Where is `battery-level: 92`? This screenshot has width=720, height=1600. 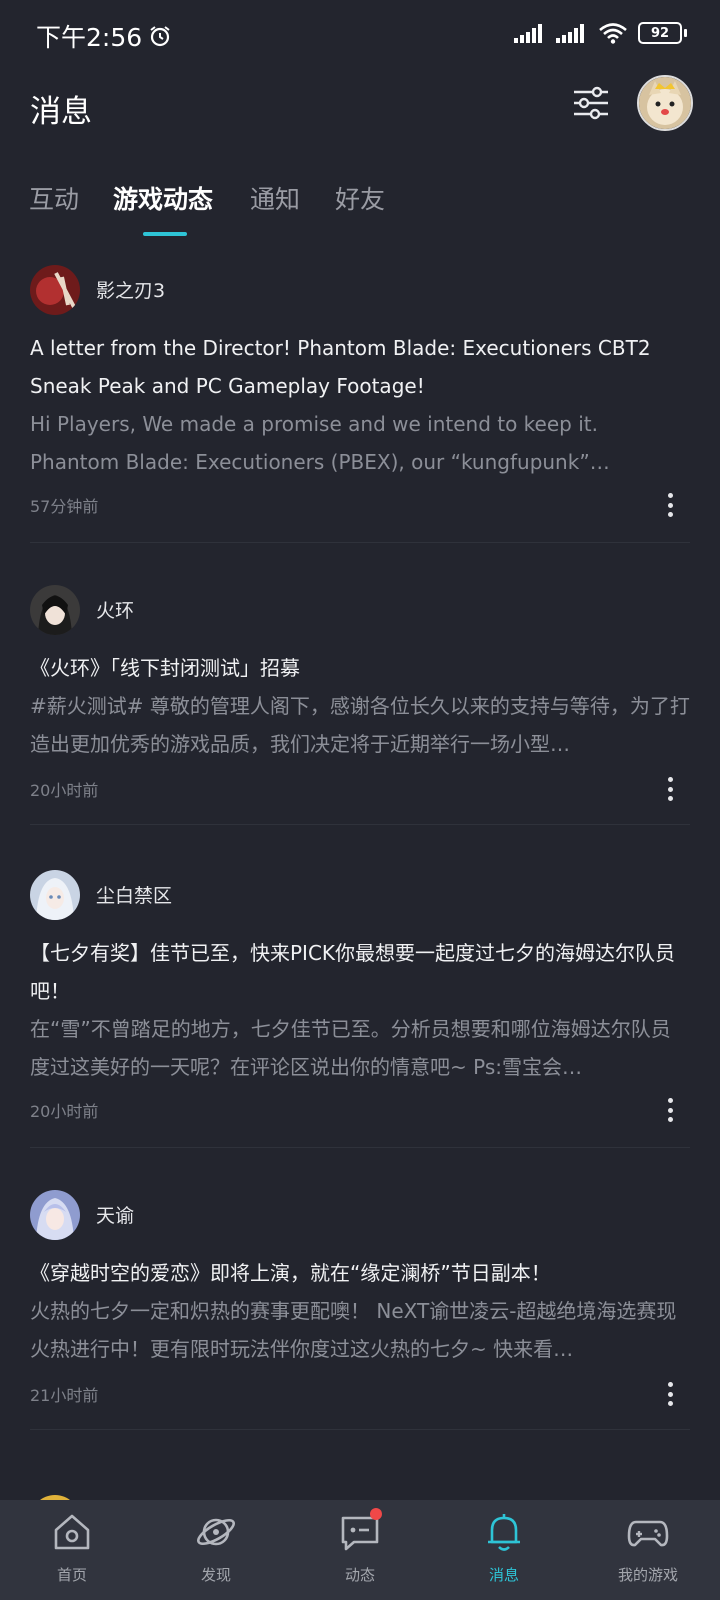
battery-level: 92 is located at coordinates (660, 33).